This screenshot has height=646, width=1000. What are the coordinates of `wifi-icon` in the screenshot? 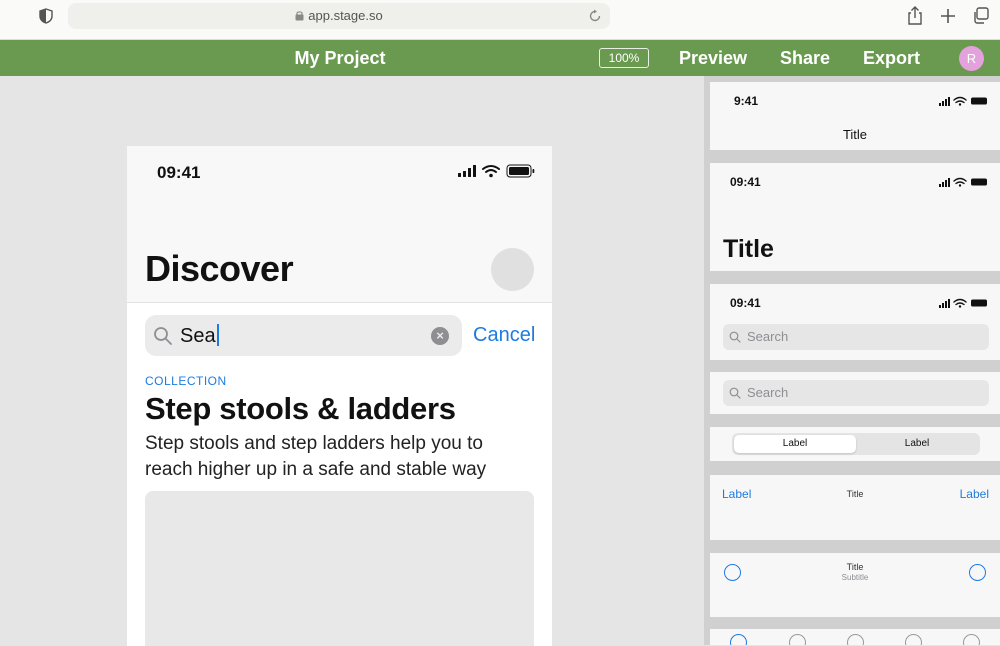 It's located at (491, 169).